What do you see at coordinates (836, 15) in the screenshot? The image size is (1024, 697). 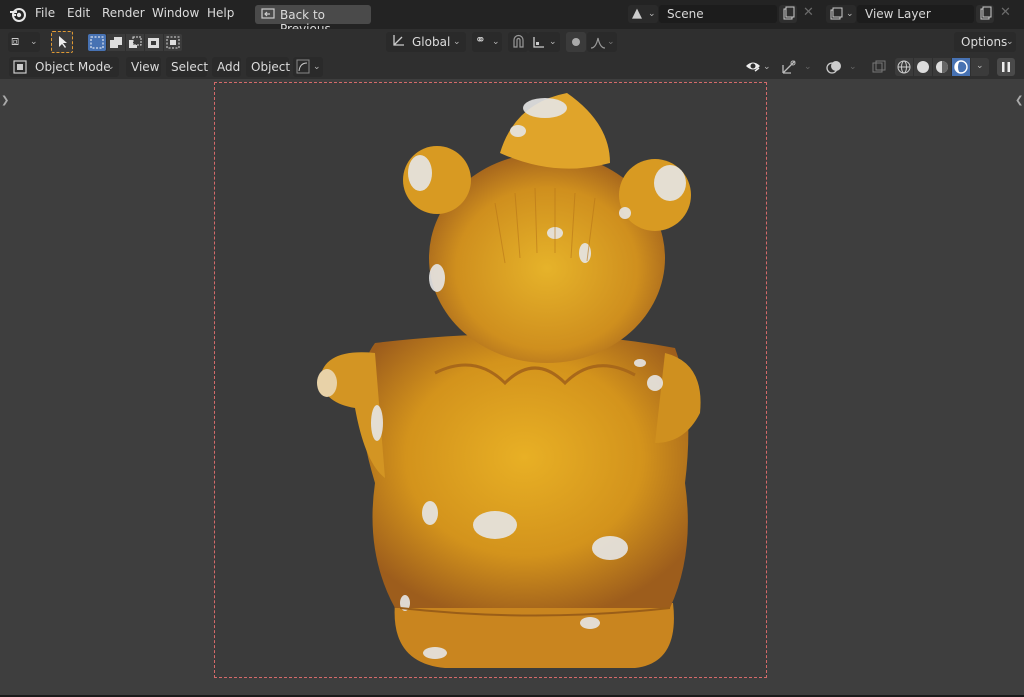 I see `view-layer-icon` at bounding box center [836, 15].